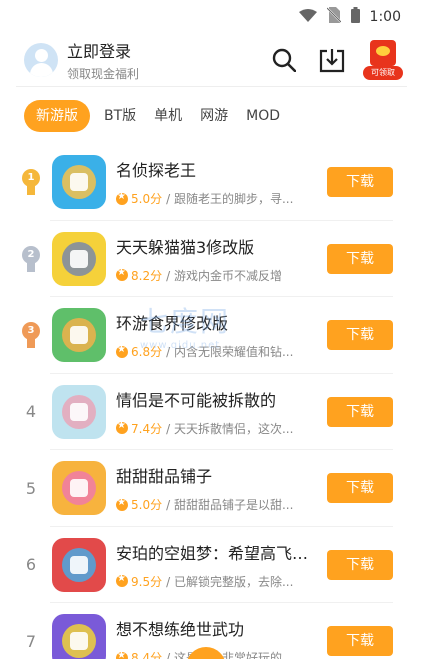  What do you see at coordinates (224, 275) in the screenshot?
I see `game-desc: / 游戏内金币不减反增` at bounding box center [224, 275].